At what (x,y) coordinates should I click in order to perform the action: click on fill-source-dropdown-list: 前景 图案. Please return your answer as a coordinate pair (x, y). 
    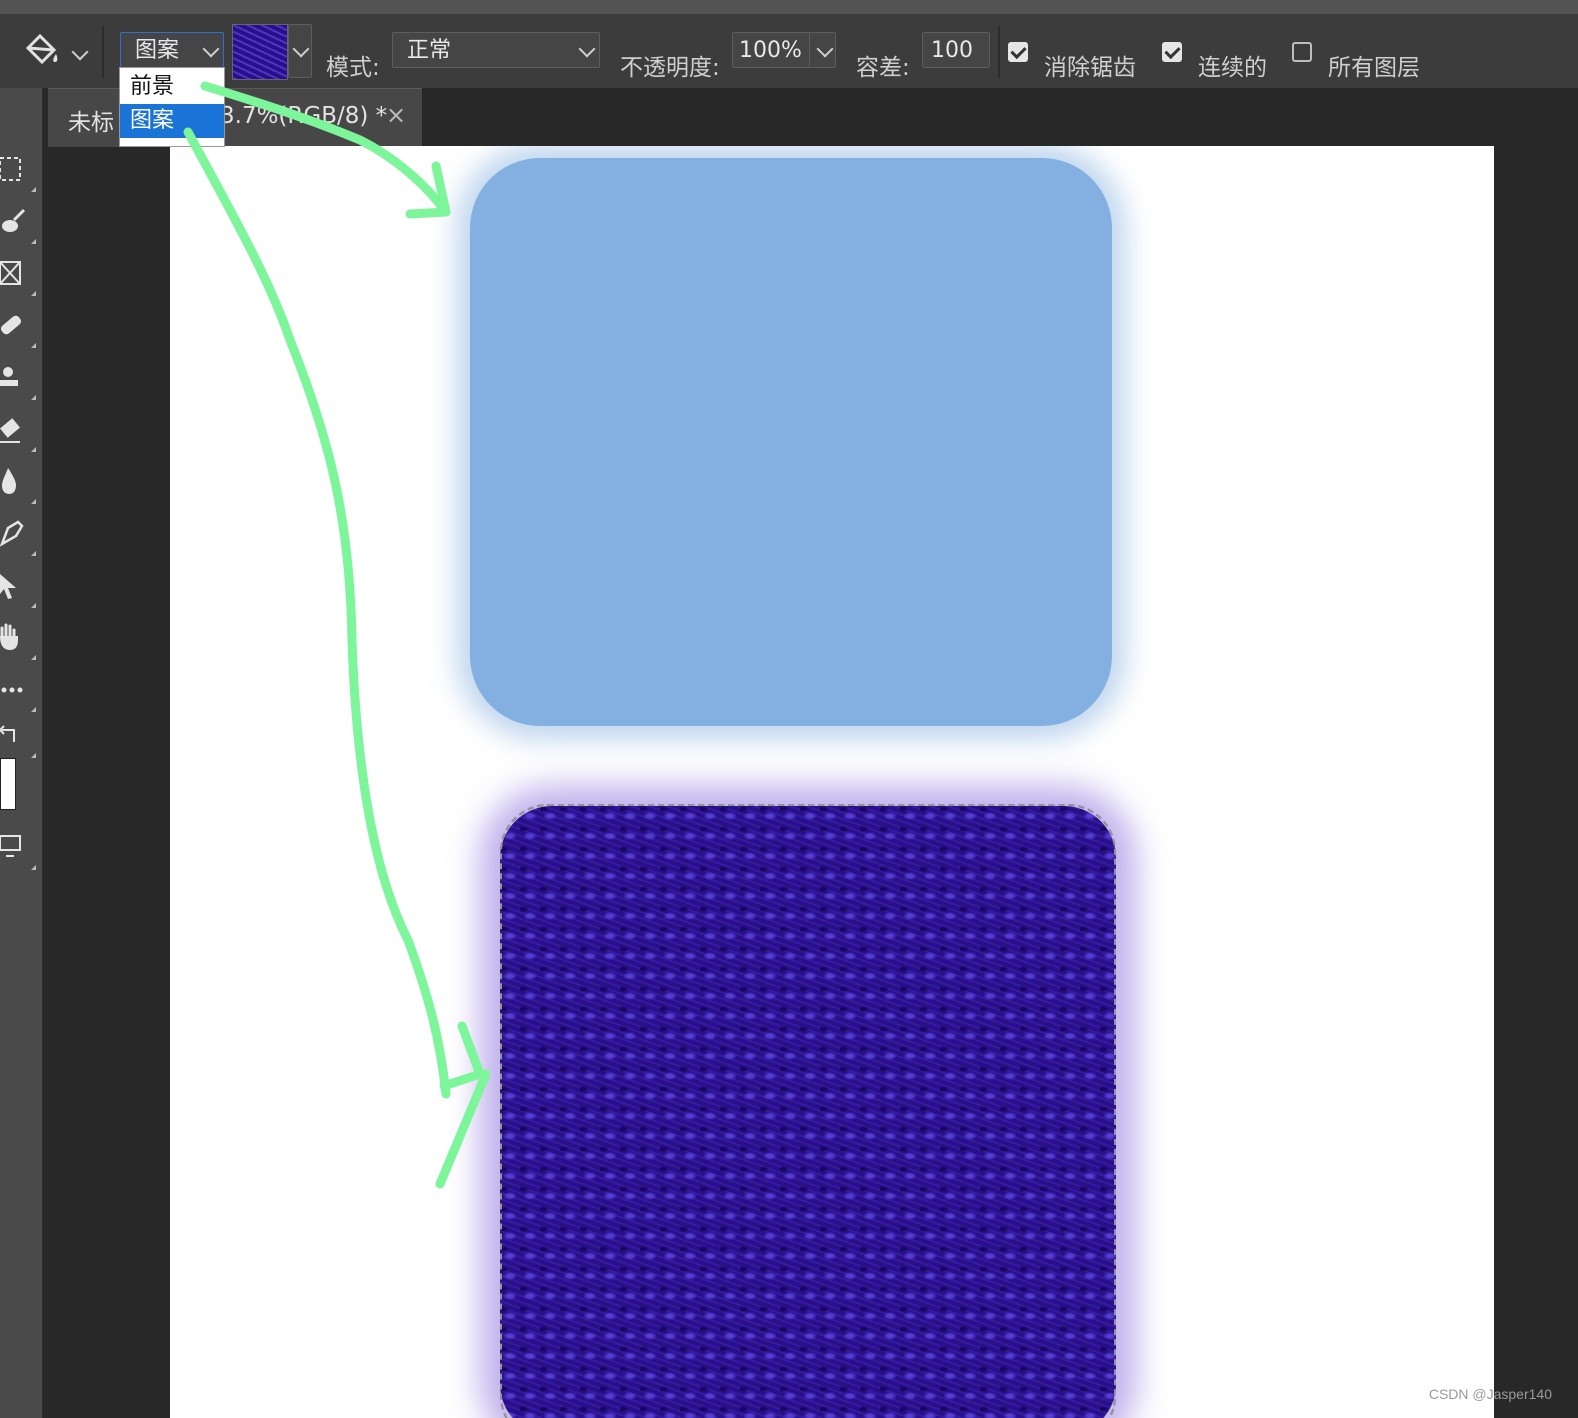
    Looking at the image, I should click on (172, 107).